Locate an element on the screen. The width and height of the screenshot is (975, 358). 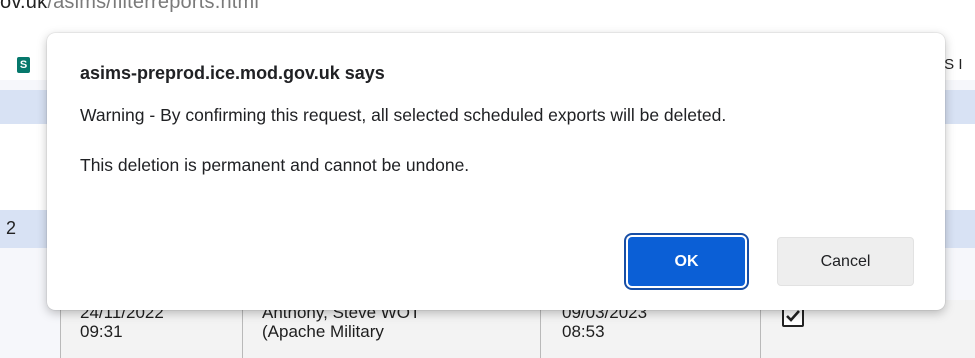
cell-name-line2: (Apache Military is located at coordinates (323, 331).